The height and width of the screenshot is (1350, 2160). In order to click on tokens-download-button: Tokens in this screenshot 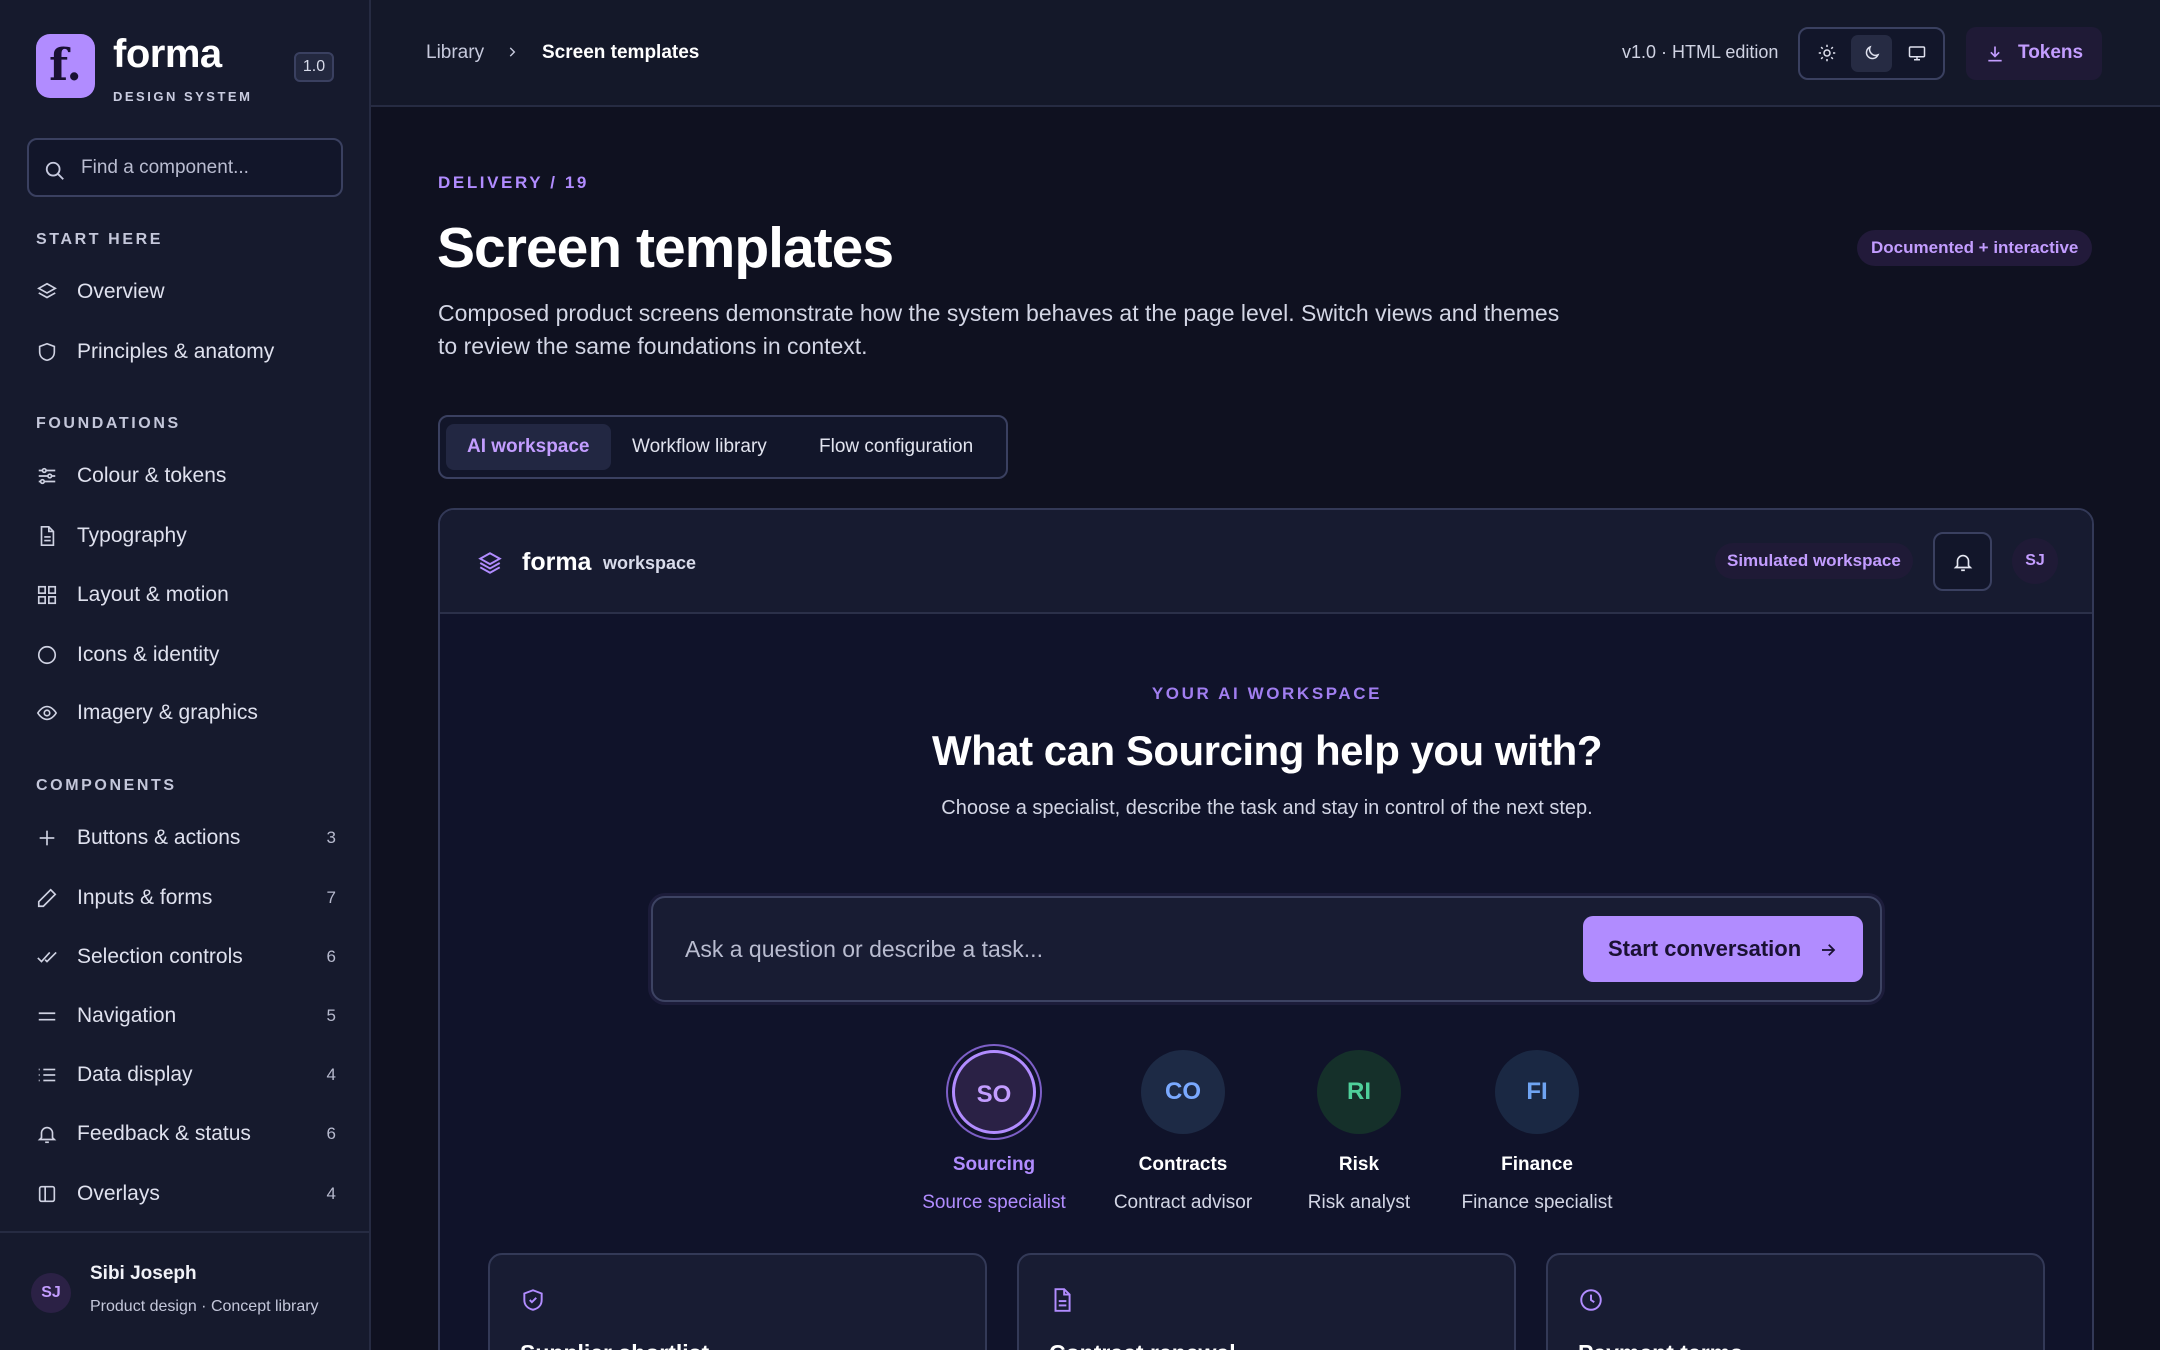, I will do `click(2034, 53)`.